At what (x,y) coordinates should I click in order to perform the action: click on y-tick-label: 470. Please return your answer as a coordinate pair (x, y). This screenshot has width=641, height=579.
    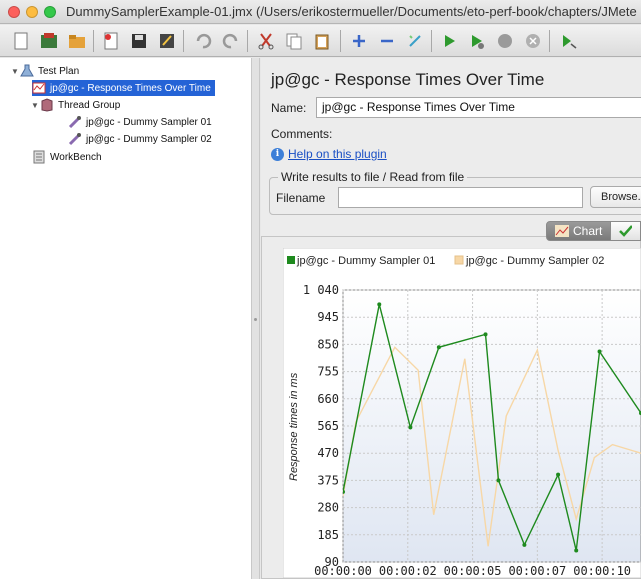
    Looking at the image, I should click on (328, 453).